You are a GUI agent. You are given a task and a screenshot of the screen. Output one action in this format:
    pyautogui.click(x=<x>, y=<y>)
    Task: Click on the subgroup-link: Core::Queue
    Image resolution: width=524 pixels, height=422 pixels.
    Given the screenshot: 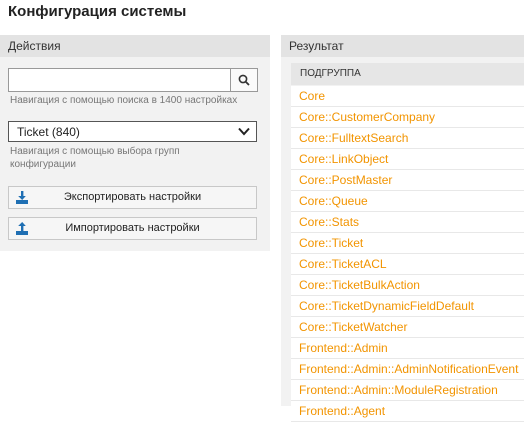 What is the action you would take?
    pyautogui.click(x=407, y=201)
    